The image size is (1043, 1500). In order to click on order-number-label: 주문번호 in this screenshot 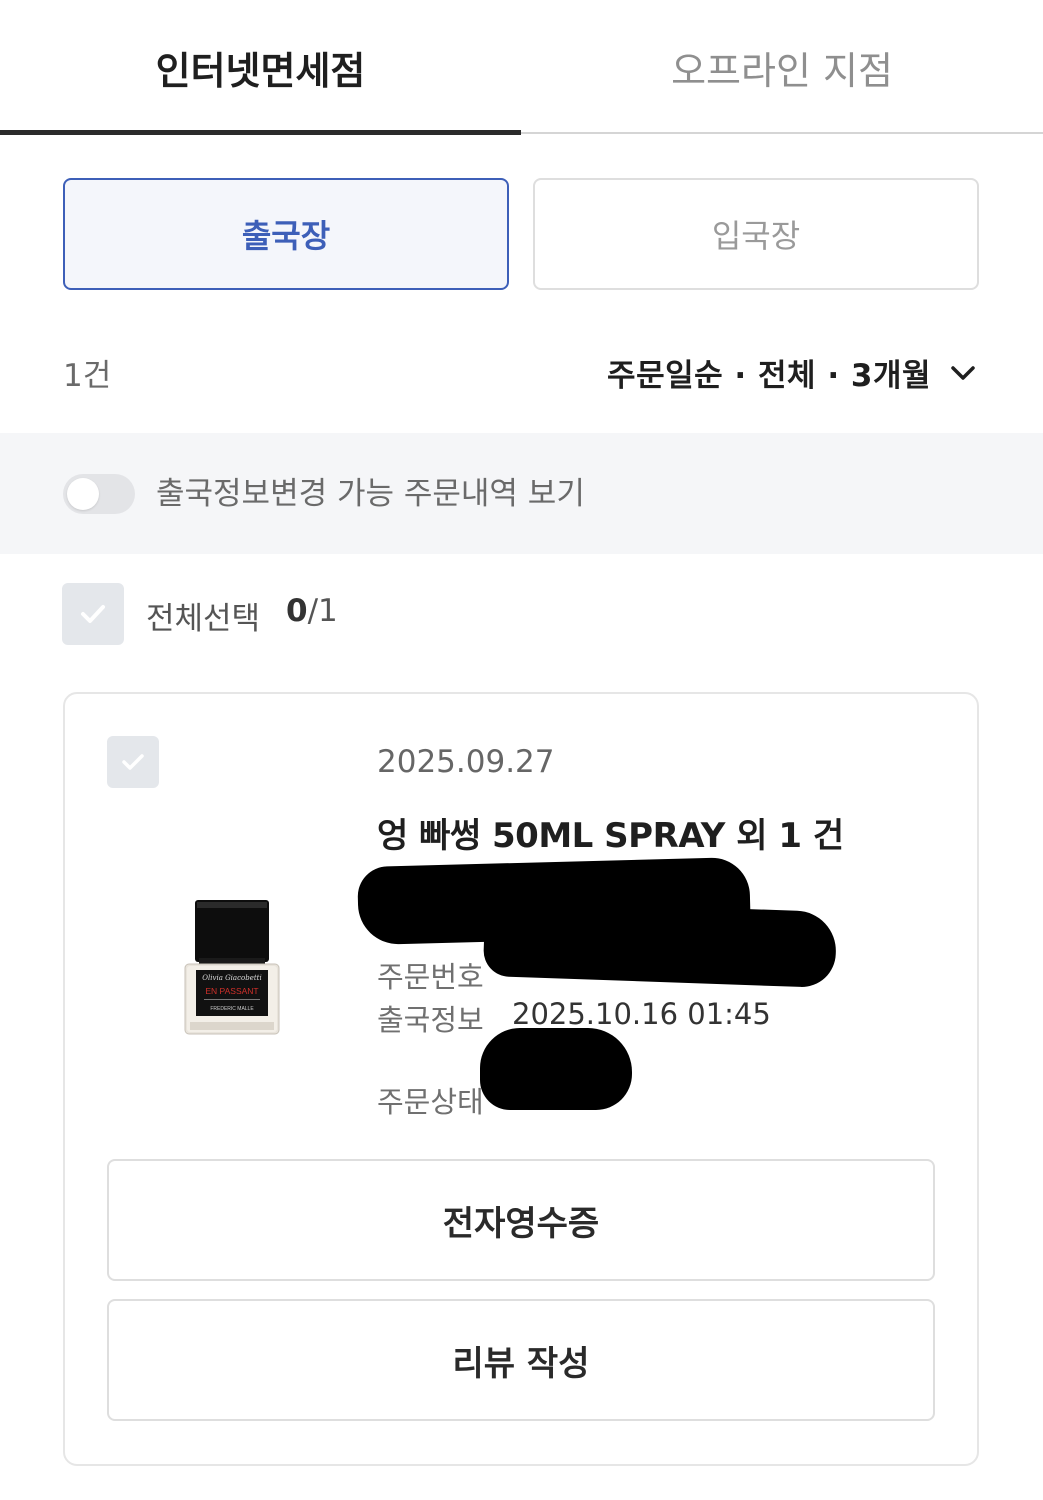, I will do `click(430, 977)`.